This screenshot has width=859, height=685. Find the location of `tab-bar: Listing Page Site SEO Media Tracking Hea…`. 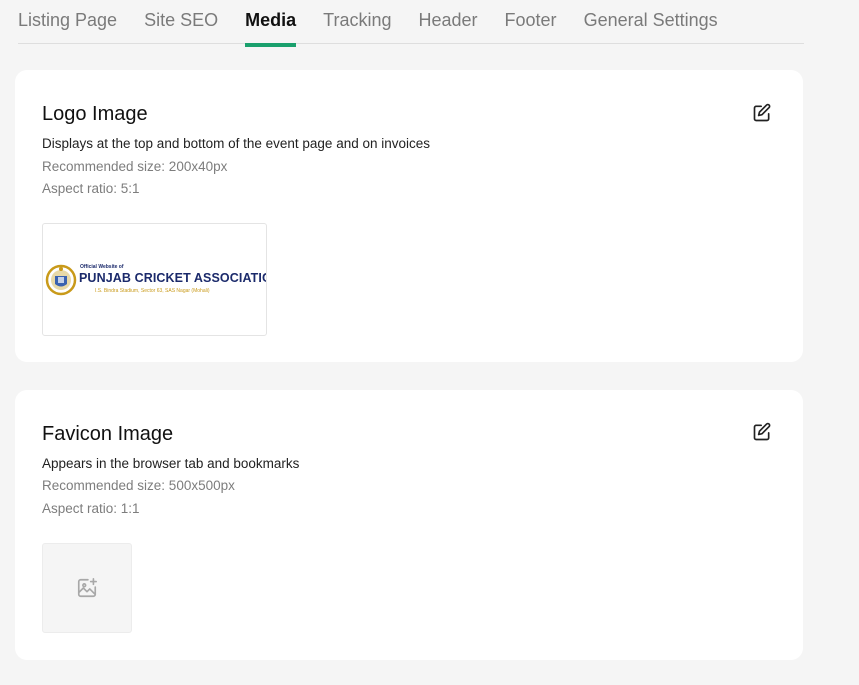

tab-bar: Listing Page Site SEO Media Tracking Hea… is located at coordinates (411, 23).